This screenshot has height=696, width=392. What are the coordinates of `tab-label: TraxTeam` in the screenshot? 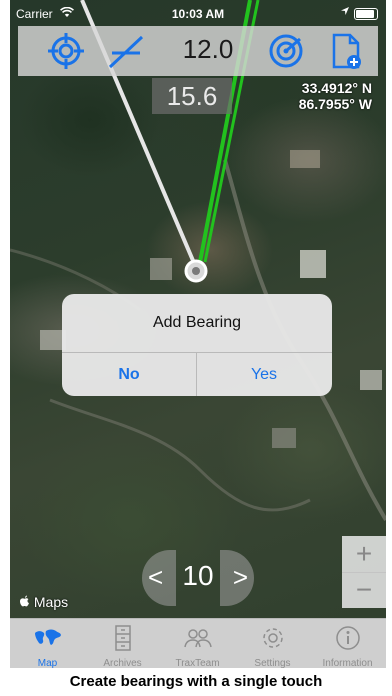 It's located at (197, 663).